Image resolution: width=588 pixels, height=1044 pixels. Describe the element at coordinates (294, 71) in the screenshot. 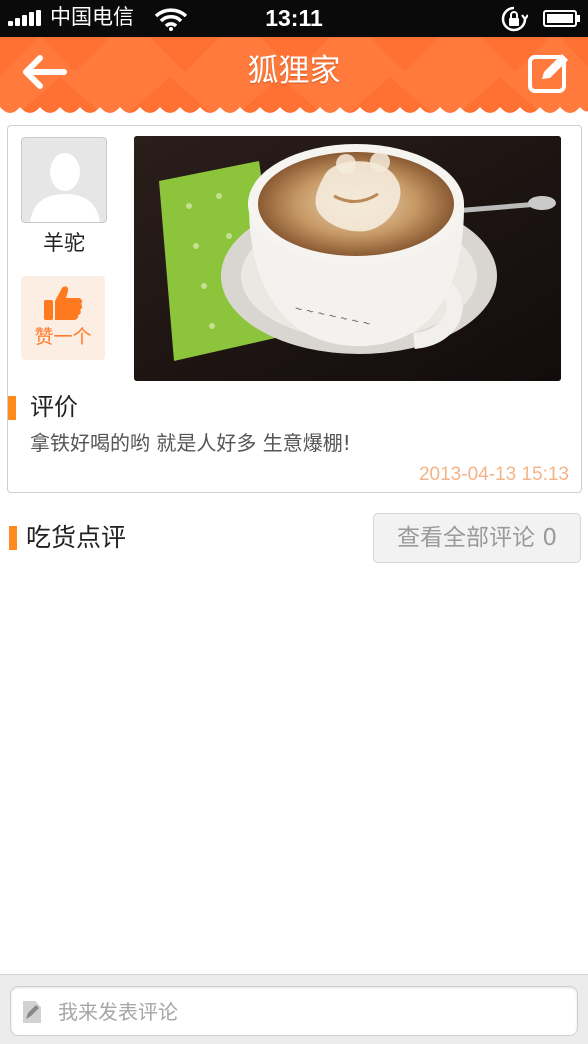

I see `page-title: 狐狸家` at that location.